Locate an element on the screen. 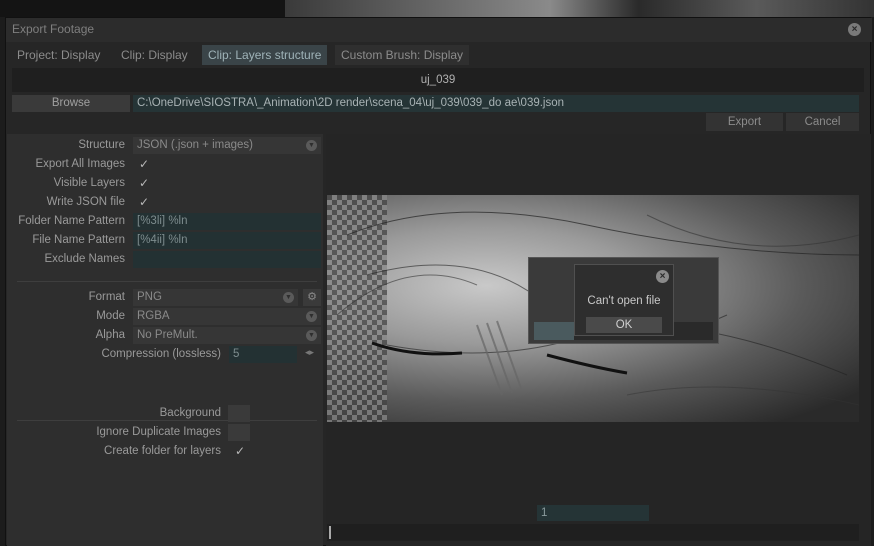 Image resolution: width=874 pixels, height=546 pixels. error-message: Can't open file is located at coordinates (624, 301).